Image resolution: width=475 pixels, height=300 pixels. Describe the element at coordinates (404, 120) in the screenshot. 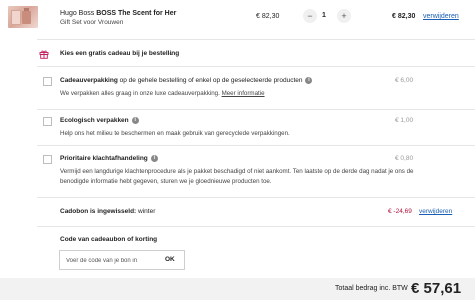

I see `option-price: € 1,00` at that location.